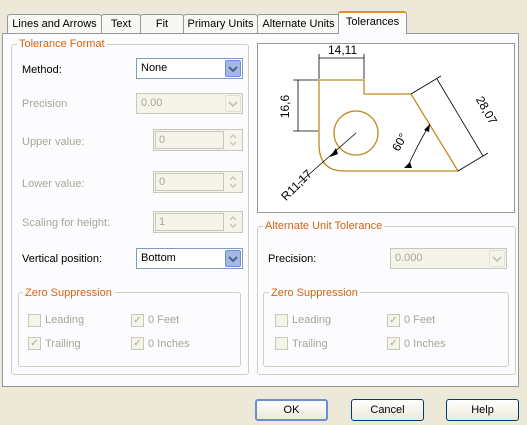 The image size is (527, 425). Describe the element at coordinates (281, 320) in the screenshot. I see `leading-right-checkbox` at that location.